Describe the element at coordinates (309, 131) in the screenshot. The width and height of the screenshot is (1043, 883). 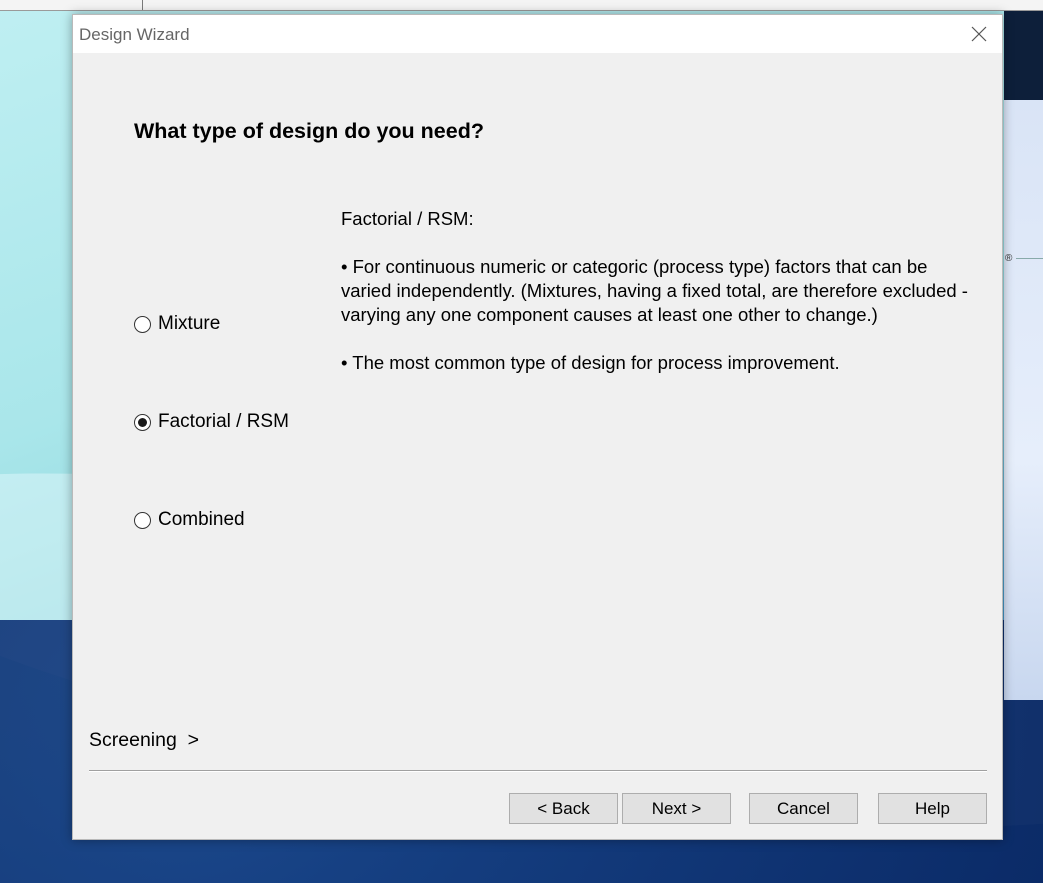
I see `page-heading: What type of design do you need?` at that location.